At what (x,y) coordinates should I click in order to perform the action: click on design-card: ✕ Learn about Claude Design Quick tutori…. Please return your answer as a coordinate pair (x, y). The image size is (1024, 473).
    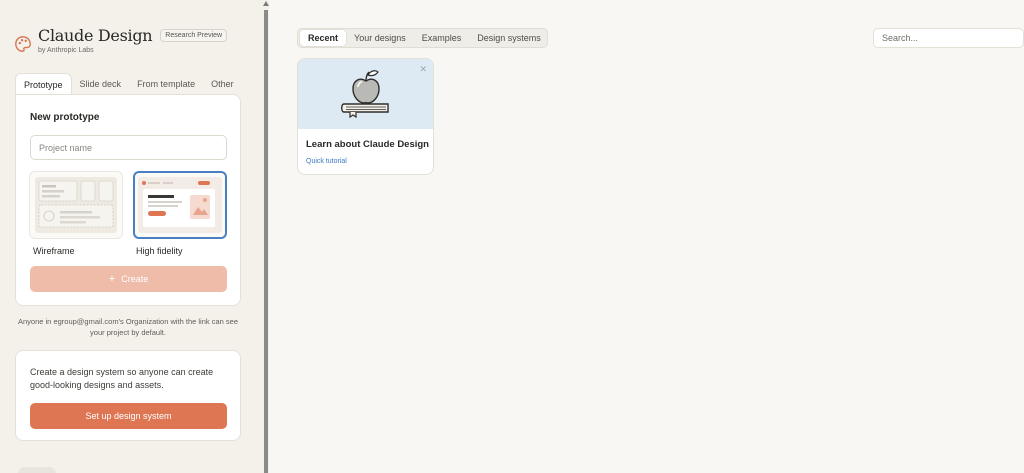
    Looking at the image, I should click on (365, 116).